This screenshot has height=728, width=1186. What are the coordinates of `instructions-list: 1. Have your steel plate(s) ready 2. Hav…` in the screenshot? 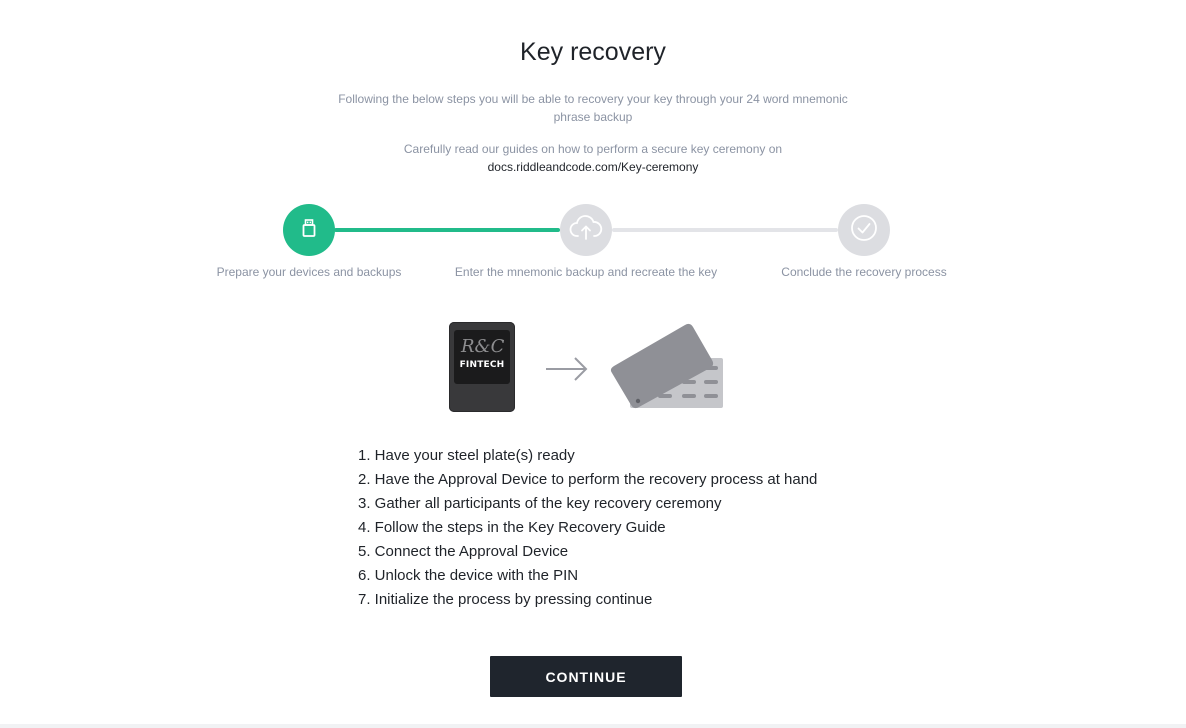 It's located at (587, 528).